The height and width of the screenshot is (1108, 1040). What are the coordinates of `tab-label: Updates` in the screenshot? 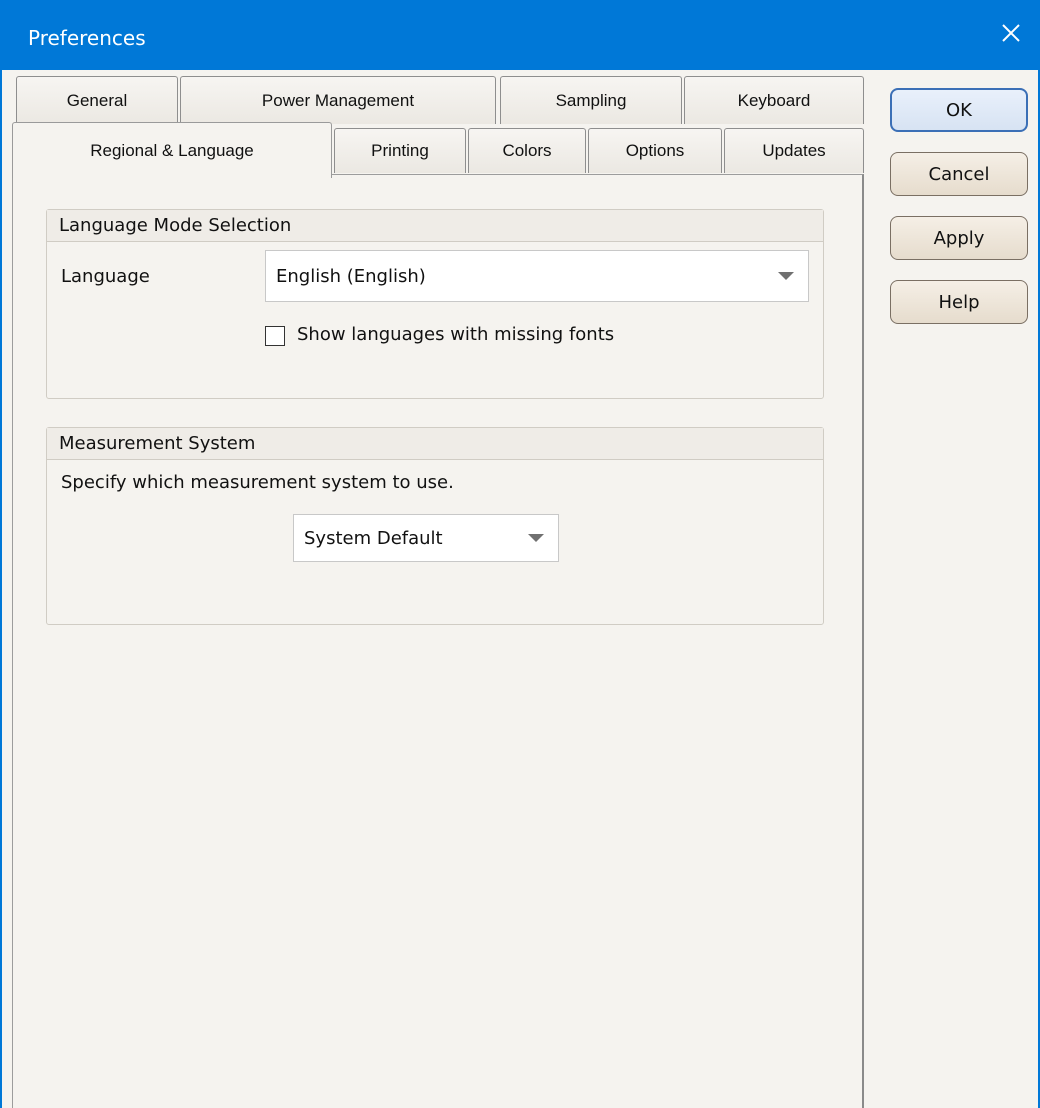 It's located at (794, 150).